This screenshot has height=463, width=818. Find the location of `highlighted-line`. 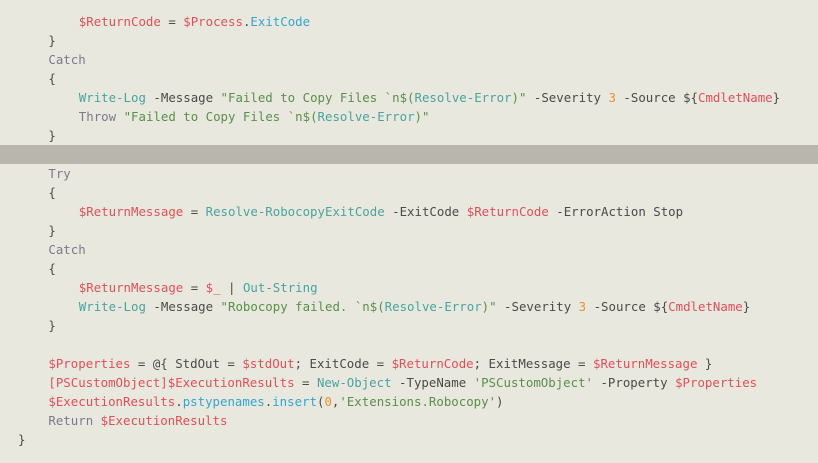

highlighted-line is located at coordinates (409, 154).